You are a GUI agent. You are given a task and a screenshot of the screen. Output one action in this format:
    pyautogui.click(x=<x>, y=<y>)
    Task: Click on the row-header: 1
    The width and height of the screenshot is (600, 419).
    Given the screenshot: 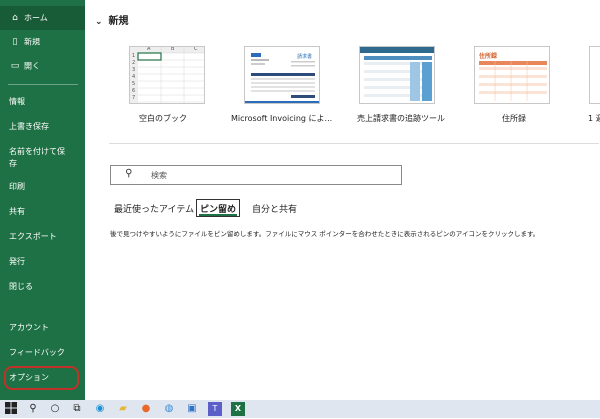 What is the action you would take?
    pyautogui.click(x=134, y=56)
    